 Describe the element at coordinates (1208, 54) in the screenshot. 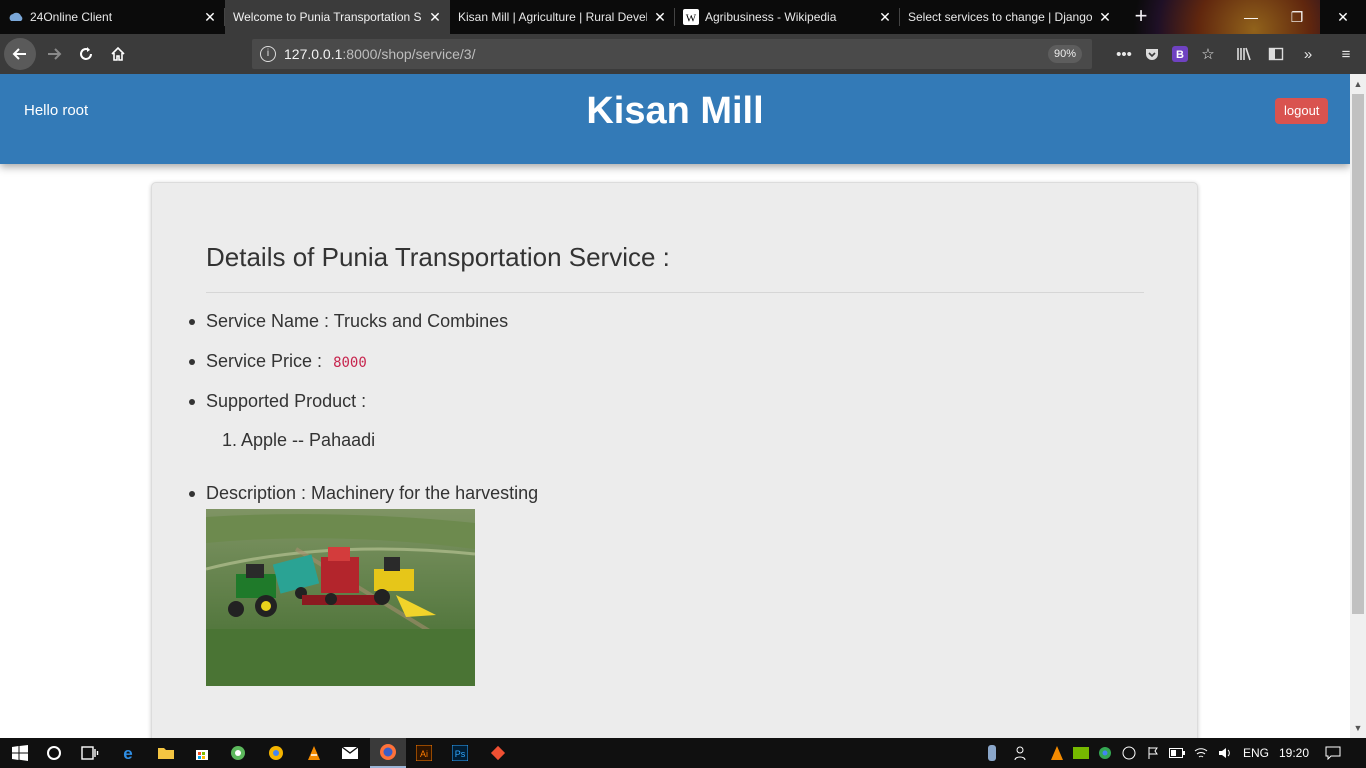

I see `bookmark-star-icon: ☆` at that location.